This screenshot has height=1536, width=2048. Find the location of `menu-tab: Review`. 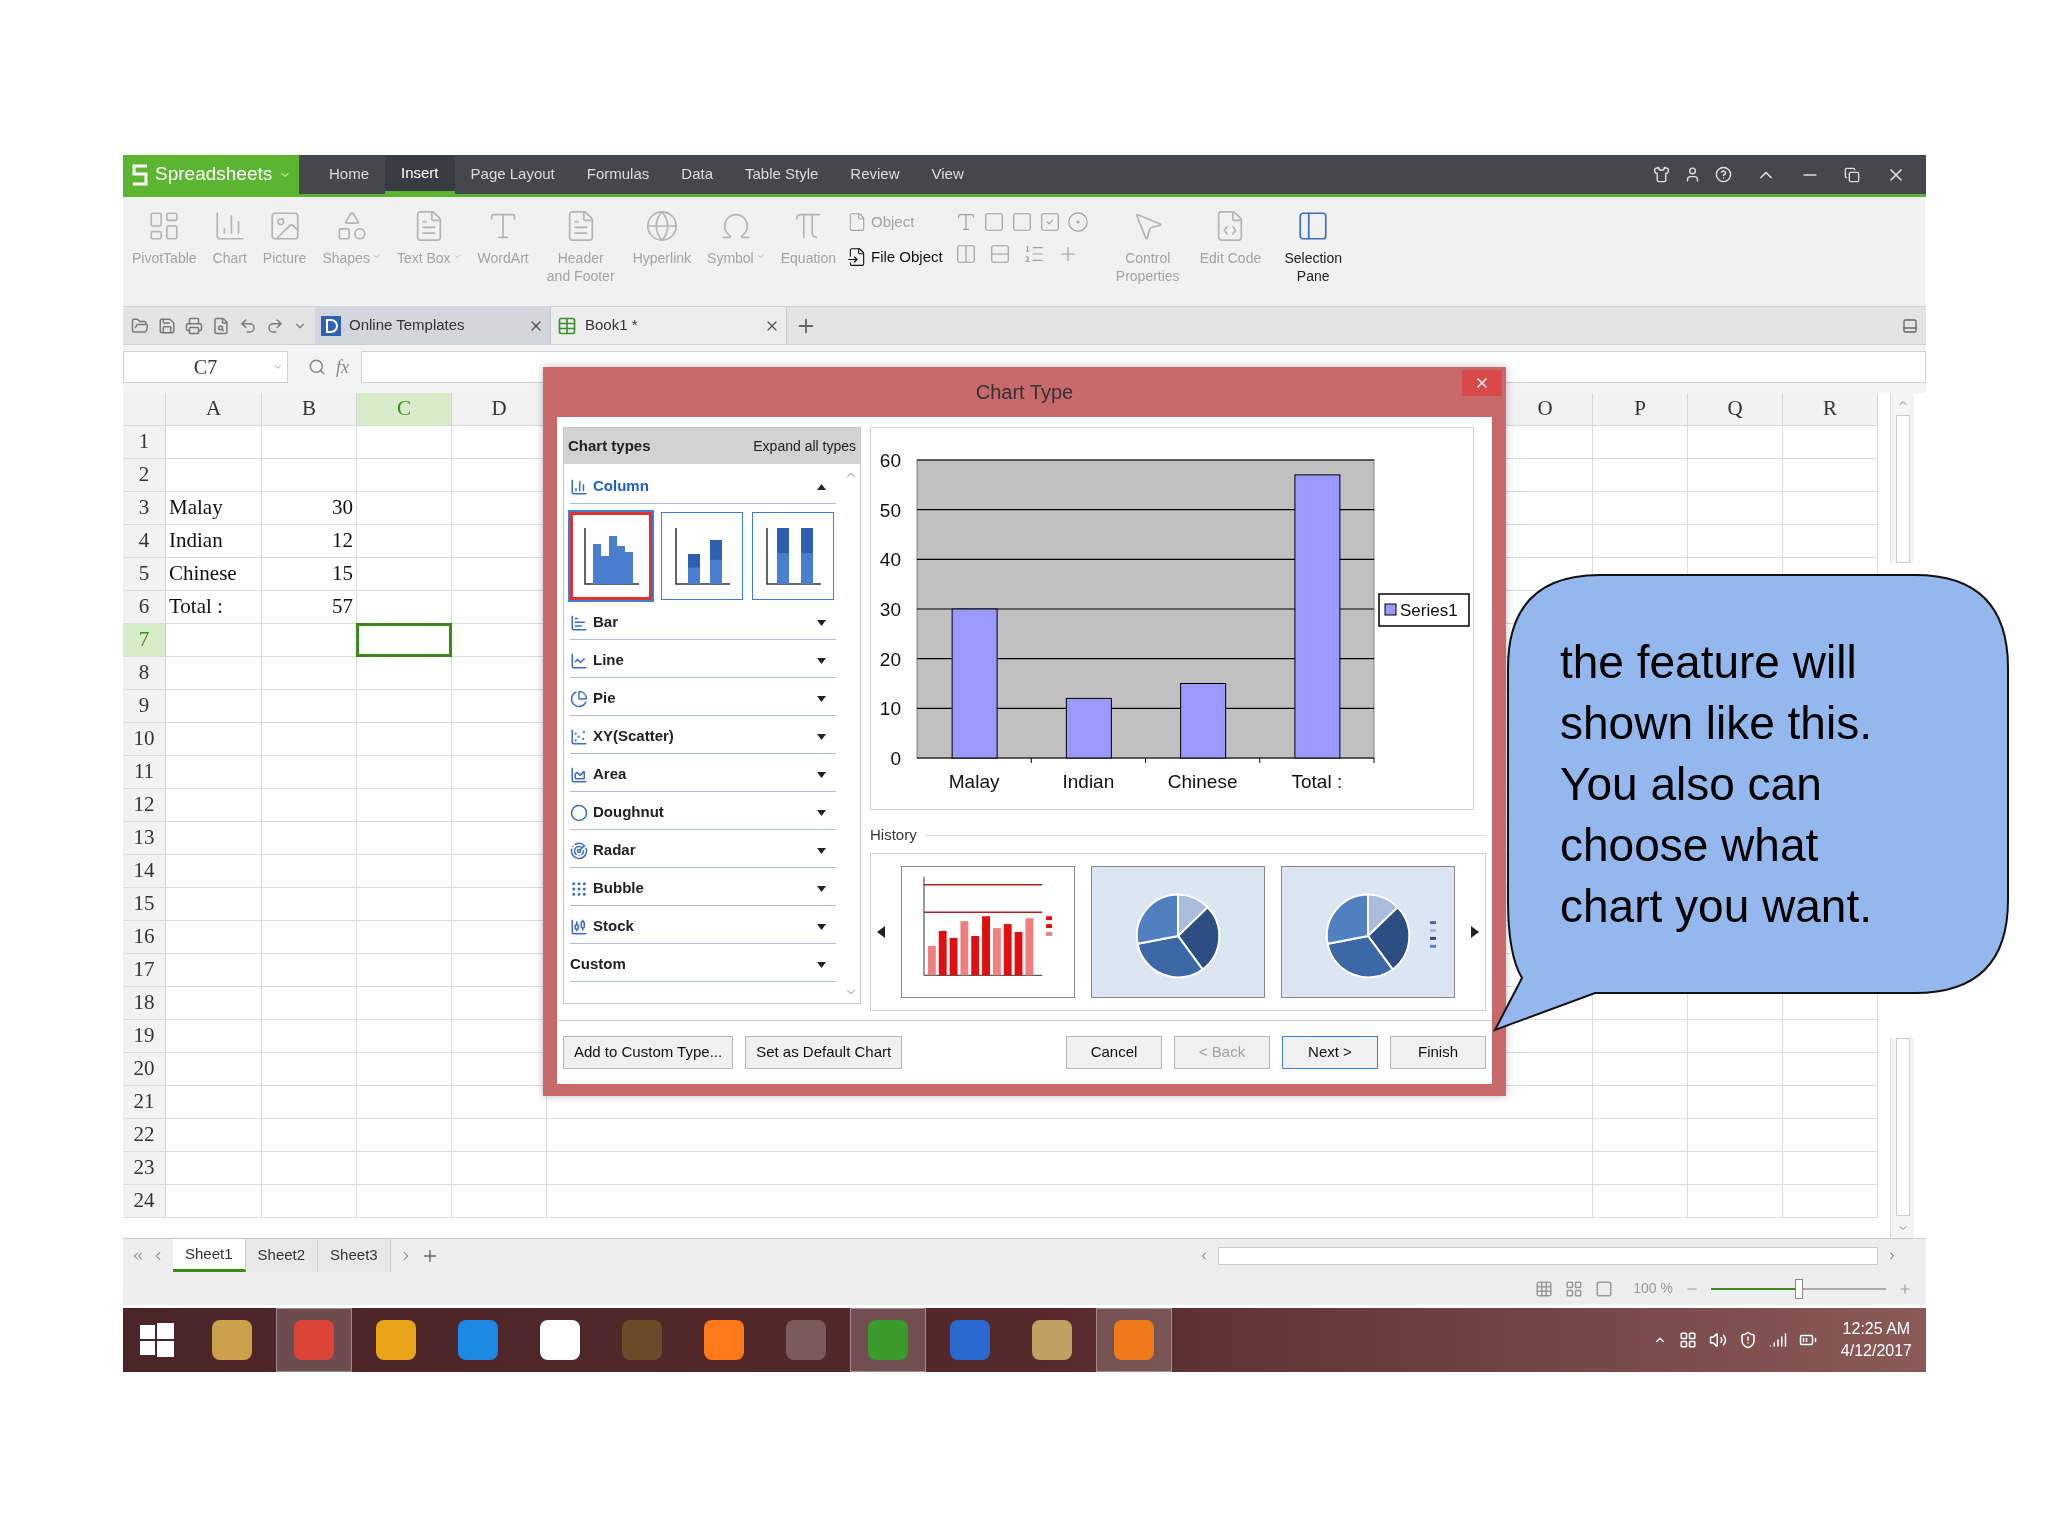

menu-tab: Review is located at coordinates (875, 174).